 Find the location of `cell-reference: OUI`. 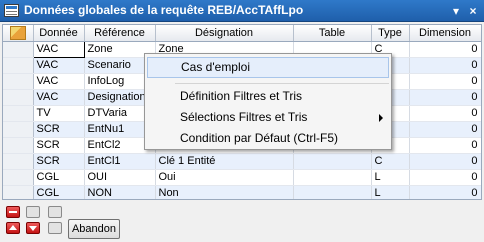

cell-reference: OUI is located at coordinates (120, 177).